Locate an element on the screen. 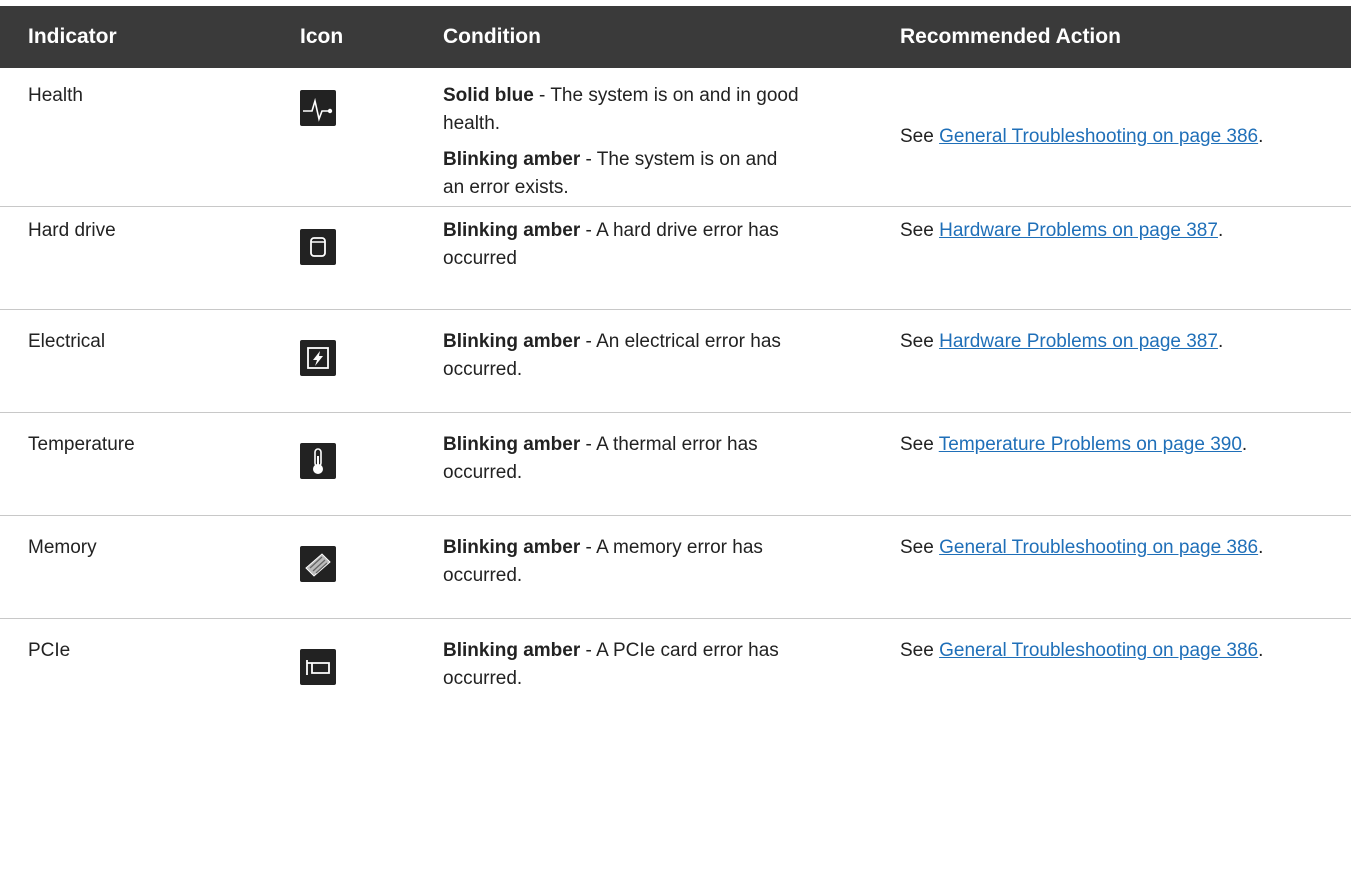 This screenshot has width=1351, height=875. indicator-name: Temperature is located at coordinates (81, 444).